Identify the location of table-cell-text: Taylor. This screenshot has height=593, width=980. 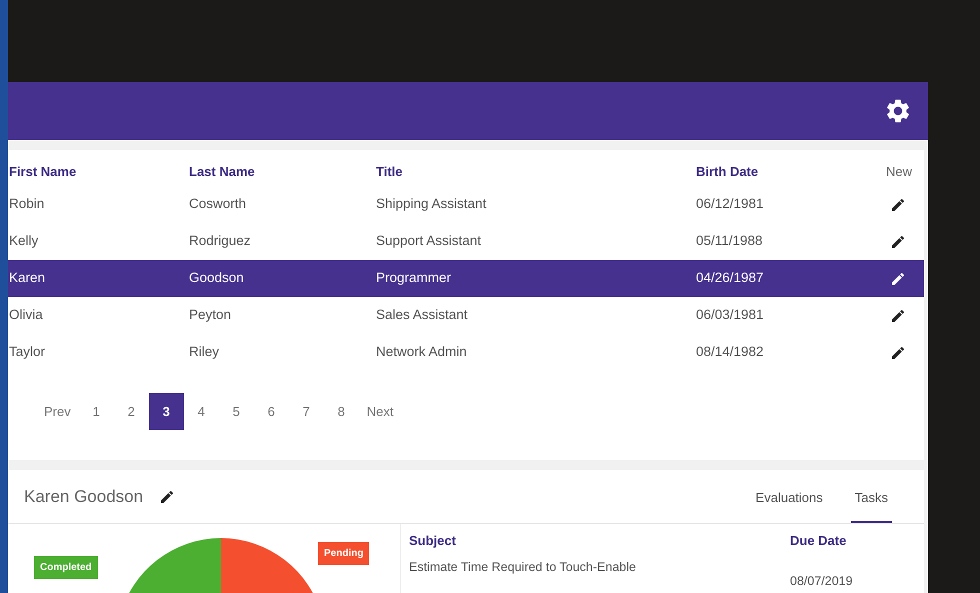
(27, 352).